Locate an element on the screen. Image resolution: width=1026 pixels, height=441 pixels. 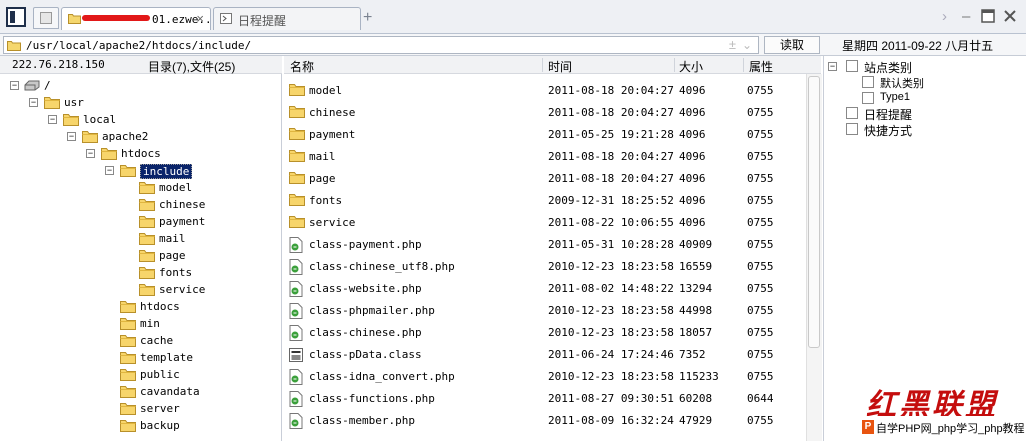
table-row: page 2011-08-18 20:04:27 4096 0755 is located at coordinates (552, 178).